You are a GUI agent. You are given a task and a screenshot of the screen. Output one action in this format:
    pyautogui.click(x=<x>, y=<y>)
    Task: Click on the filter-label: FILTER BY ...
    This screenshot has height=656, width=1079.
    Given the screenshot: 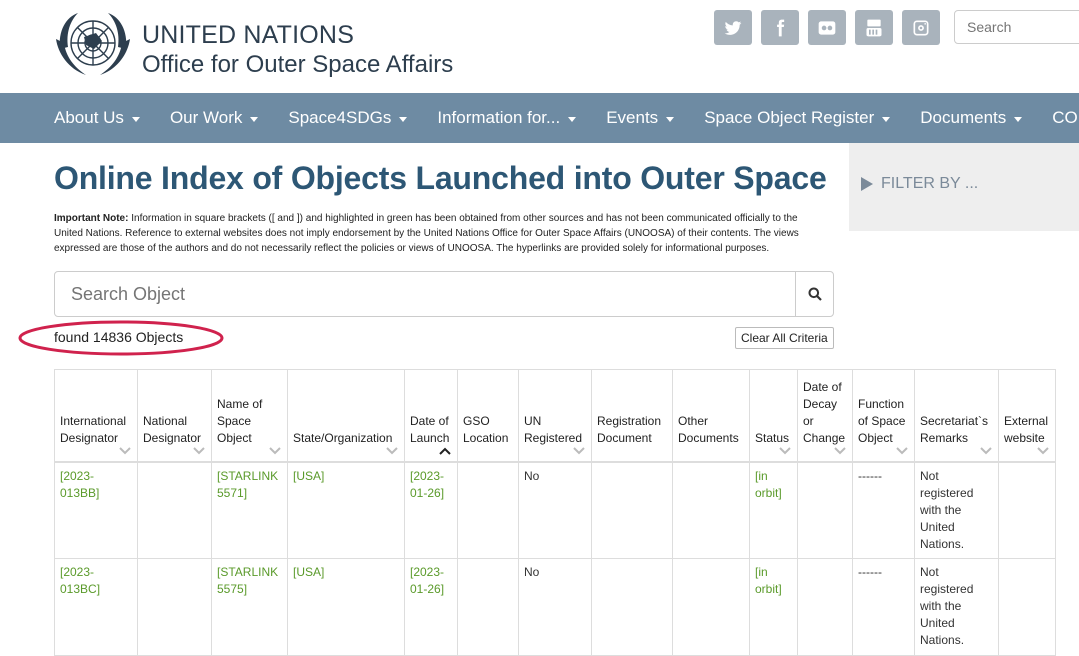 What is the action you would take?
    pyautogui.click(x=930, y=183)
    